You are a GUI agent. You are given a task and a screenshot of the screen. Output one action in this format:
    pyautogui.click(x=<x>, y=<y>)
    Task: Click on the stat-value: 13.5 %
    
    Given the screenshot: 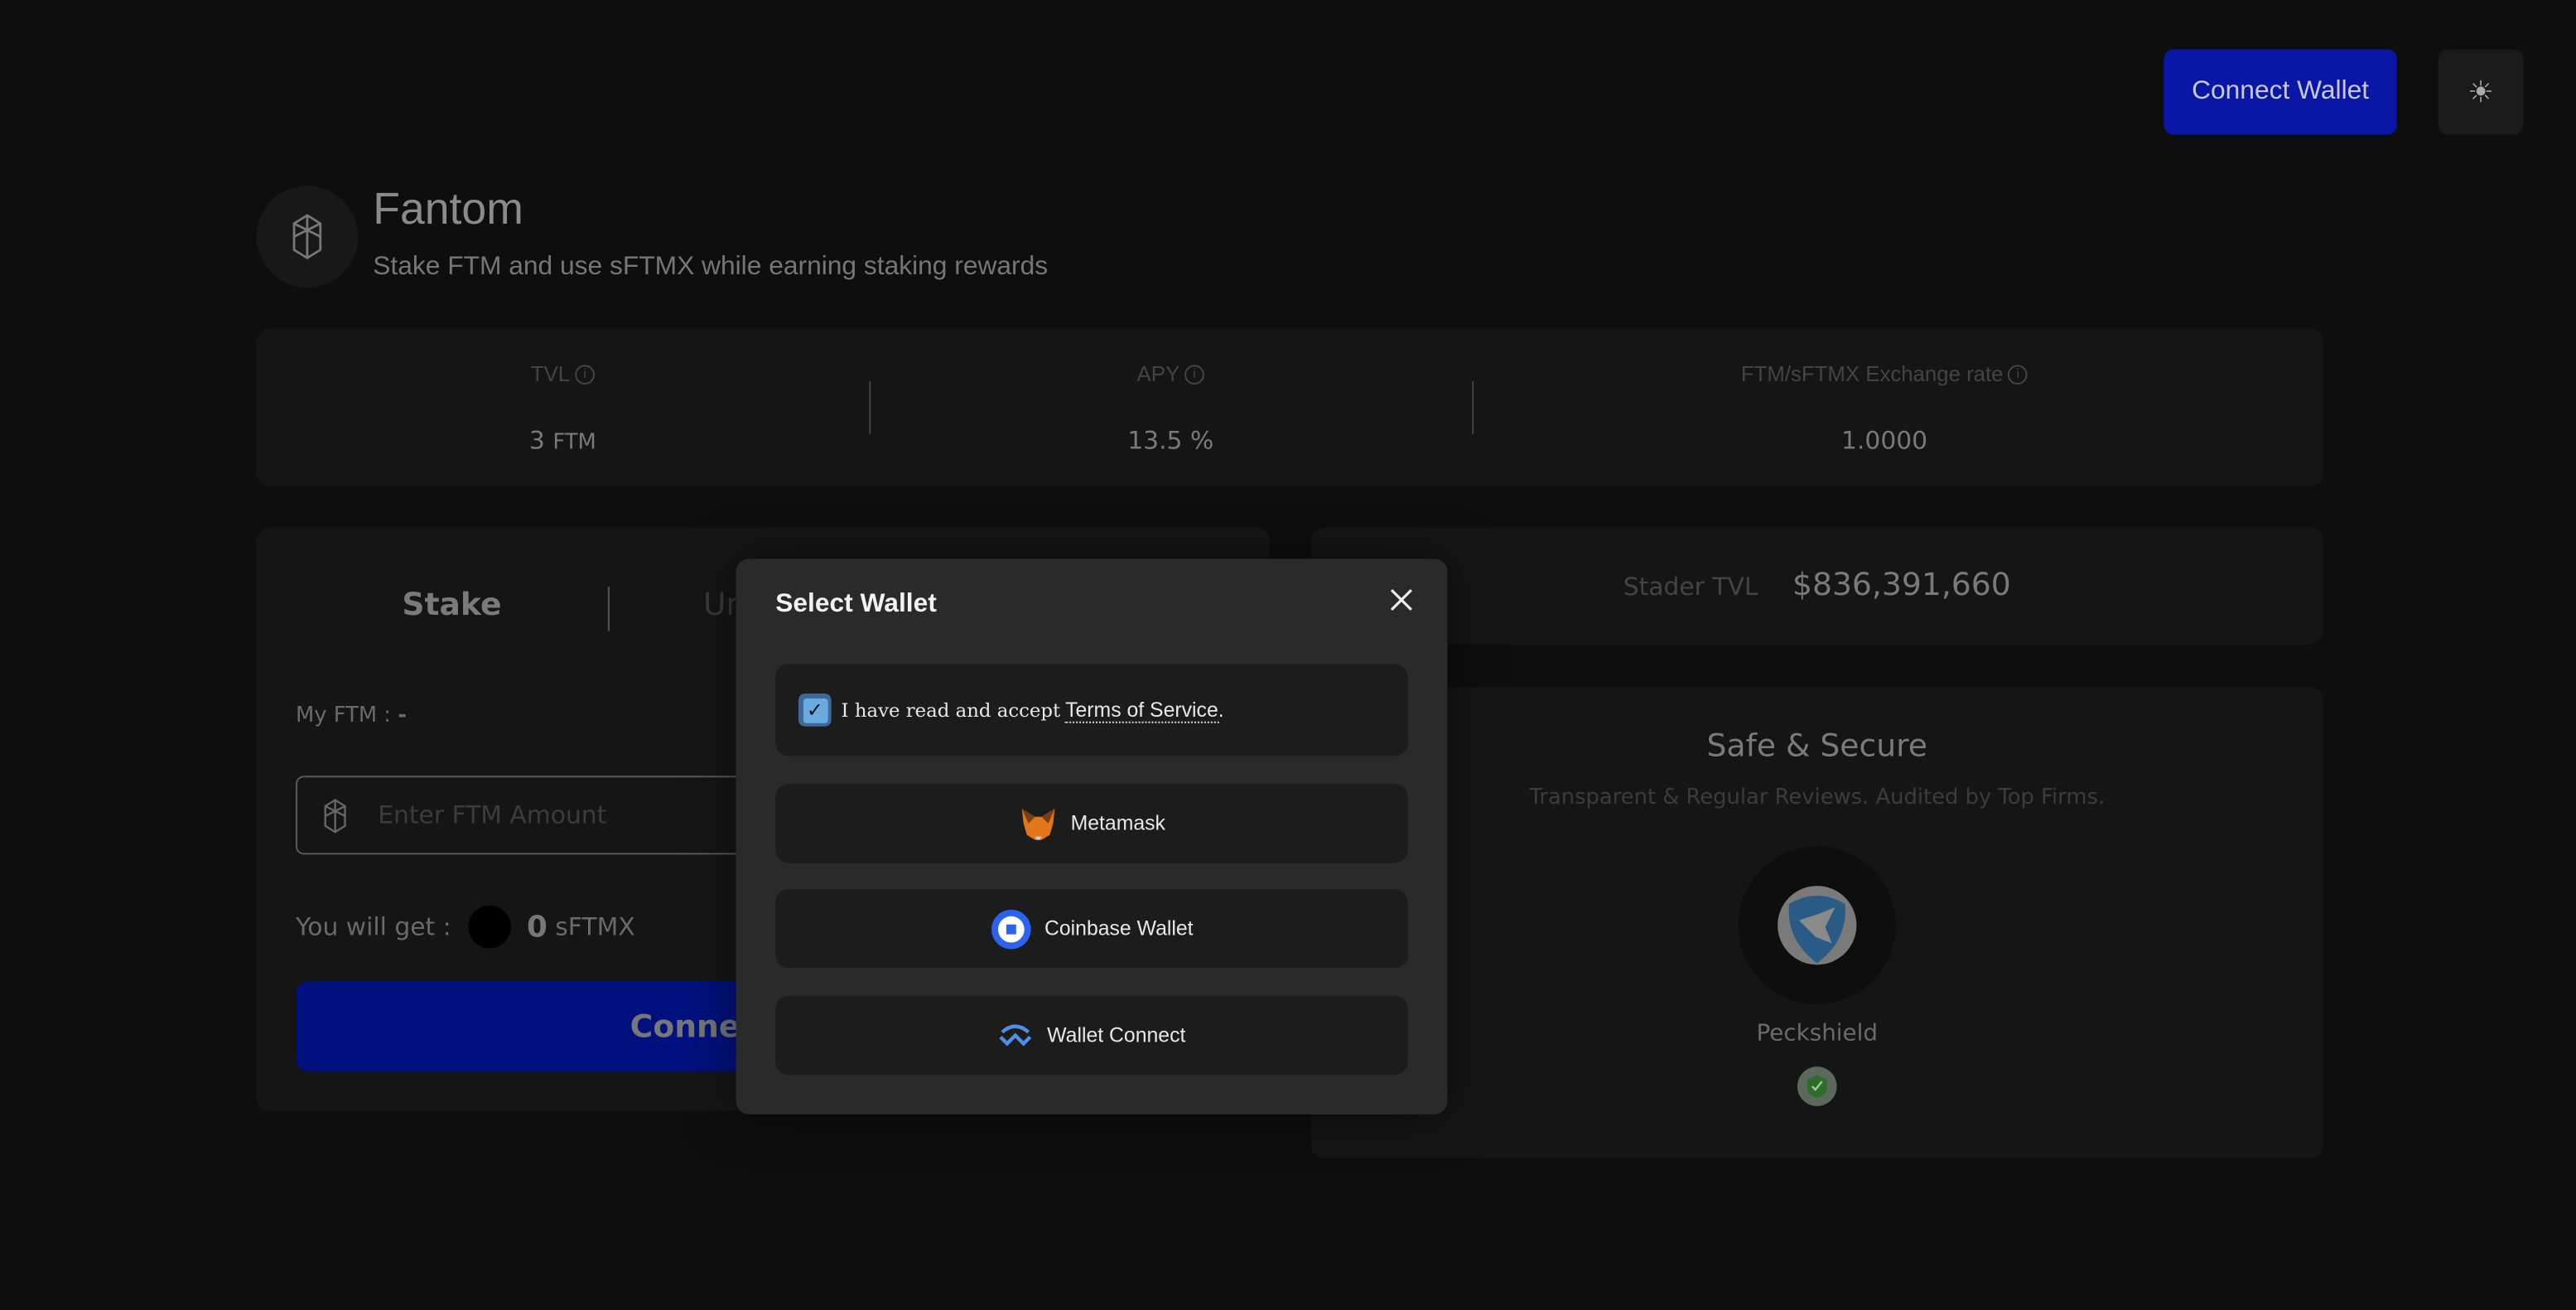 What is the action you would take?
    pyautogui.click(x=1170, y=441)
    